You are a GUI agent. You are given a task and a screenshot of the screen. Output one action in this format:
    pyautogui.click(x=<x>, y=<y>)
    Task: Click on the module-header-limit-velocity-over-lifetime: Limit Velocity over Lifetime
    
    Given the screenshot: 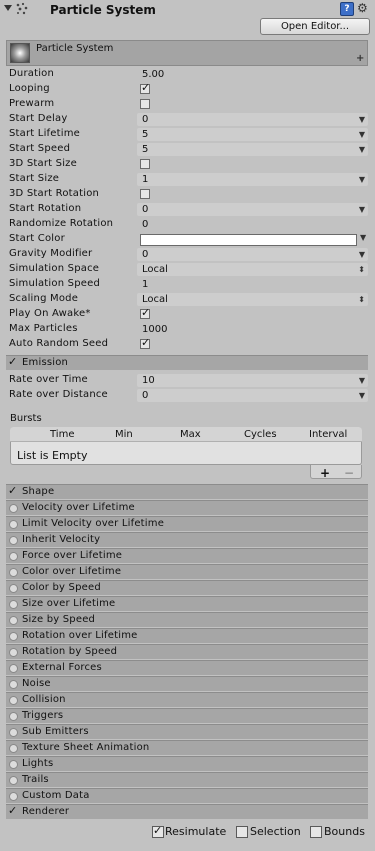 What is the action you would take?
    pyautogui.click(x=187, y=523)
    